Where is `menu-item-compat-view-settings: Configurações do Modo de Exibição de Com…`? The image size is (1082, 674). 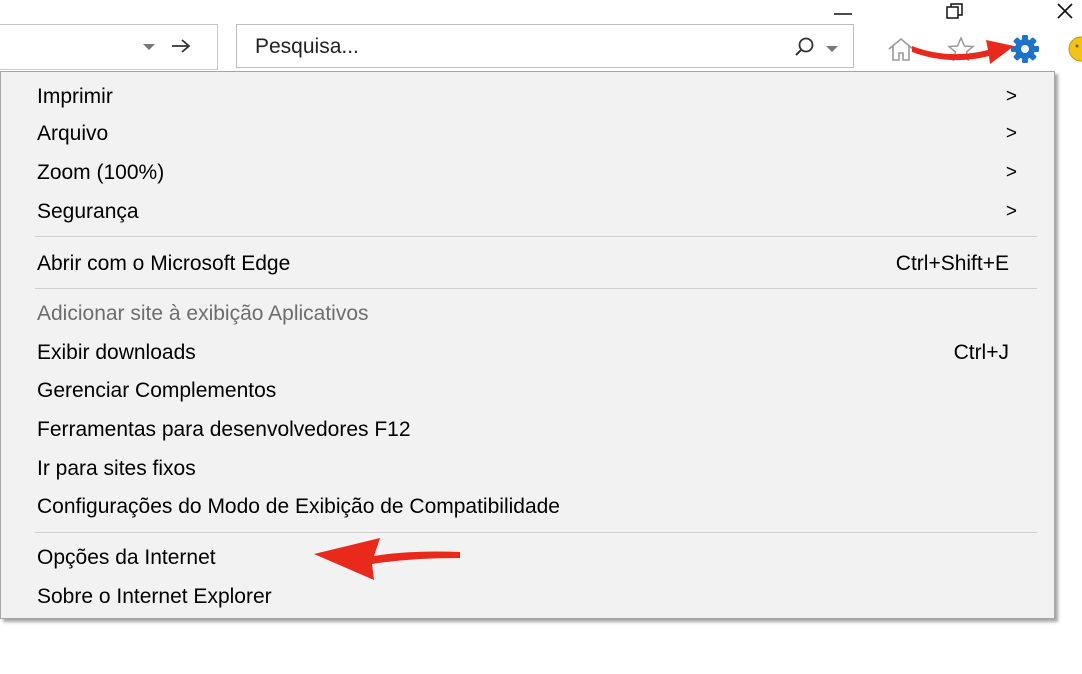 menu-item-compat-view-settings: Configurações do Modo de Exibição de Com… is located at coordinates (526, 507).